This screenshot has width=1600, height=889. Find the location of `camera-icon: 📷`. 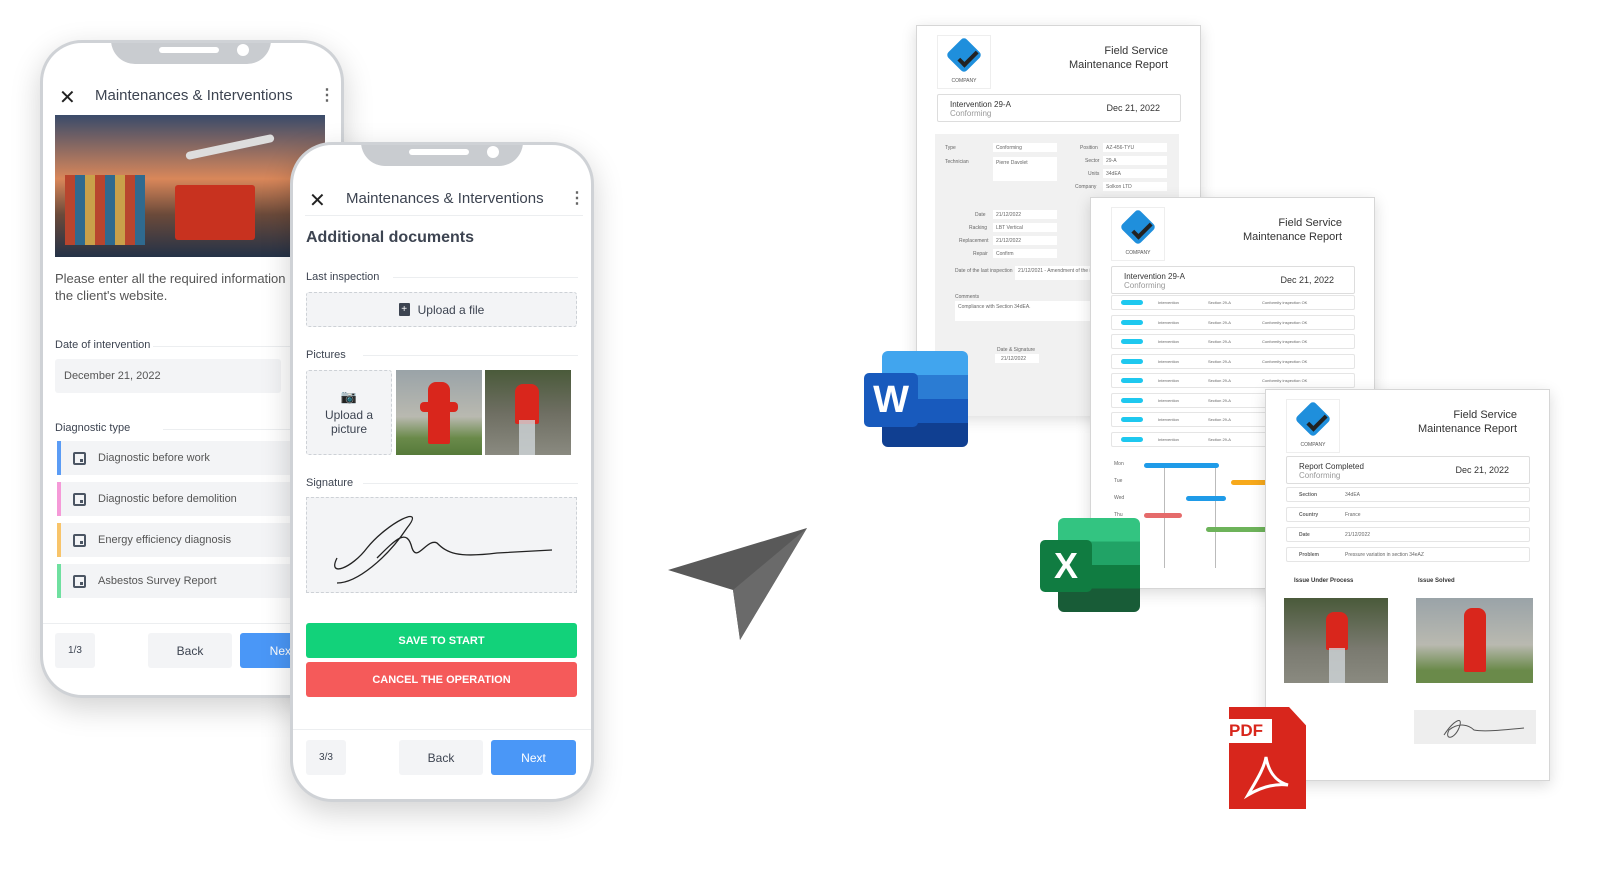

camera-icon: 📷 is located at coordinates (349, 396).